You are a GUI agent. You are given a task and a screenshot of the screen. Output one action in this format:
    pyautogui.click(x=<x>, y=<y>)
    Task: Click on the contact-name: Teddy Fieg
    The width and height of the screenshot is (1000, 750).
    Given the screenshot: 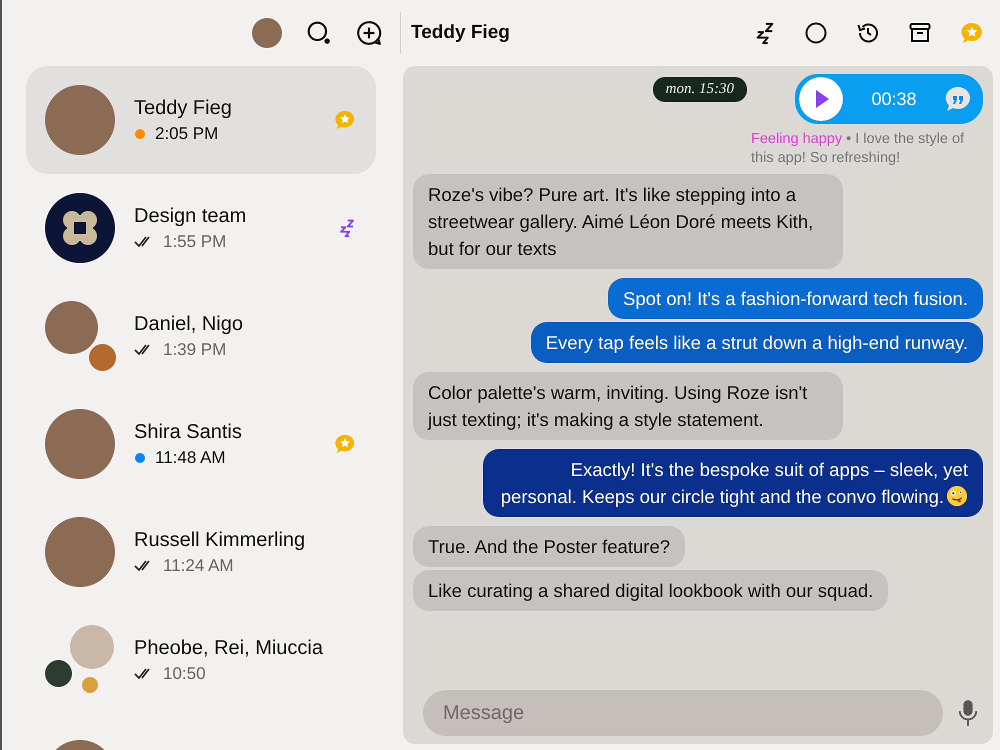 What is the action you would take?
    pyautogui.click(x=183, y=108)
    